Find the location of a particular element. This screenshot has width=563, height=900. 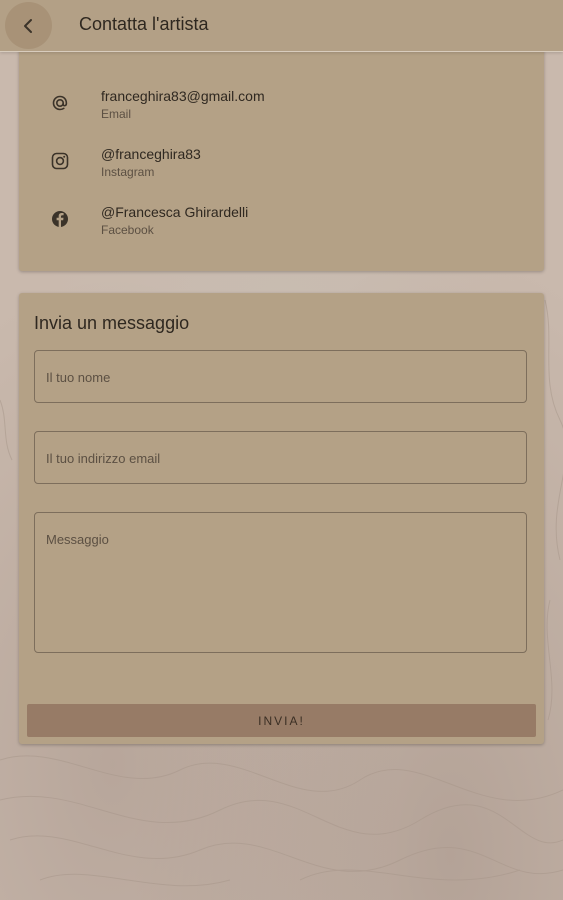

email-field: Il tuo indirizzo email is located at coordinates (280, 457).